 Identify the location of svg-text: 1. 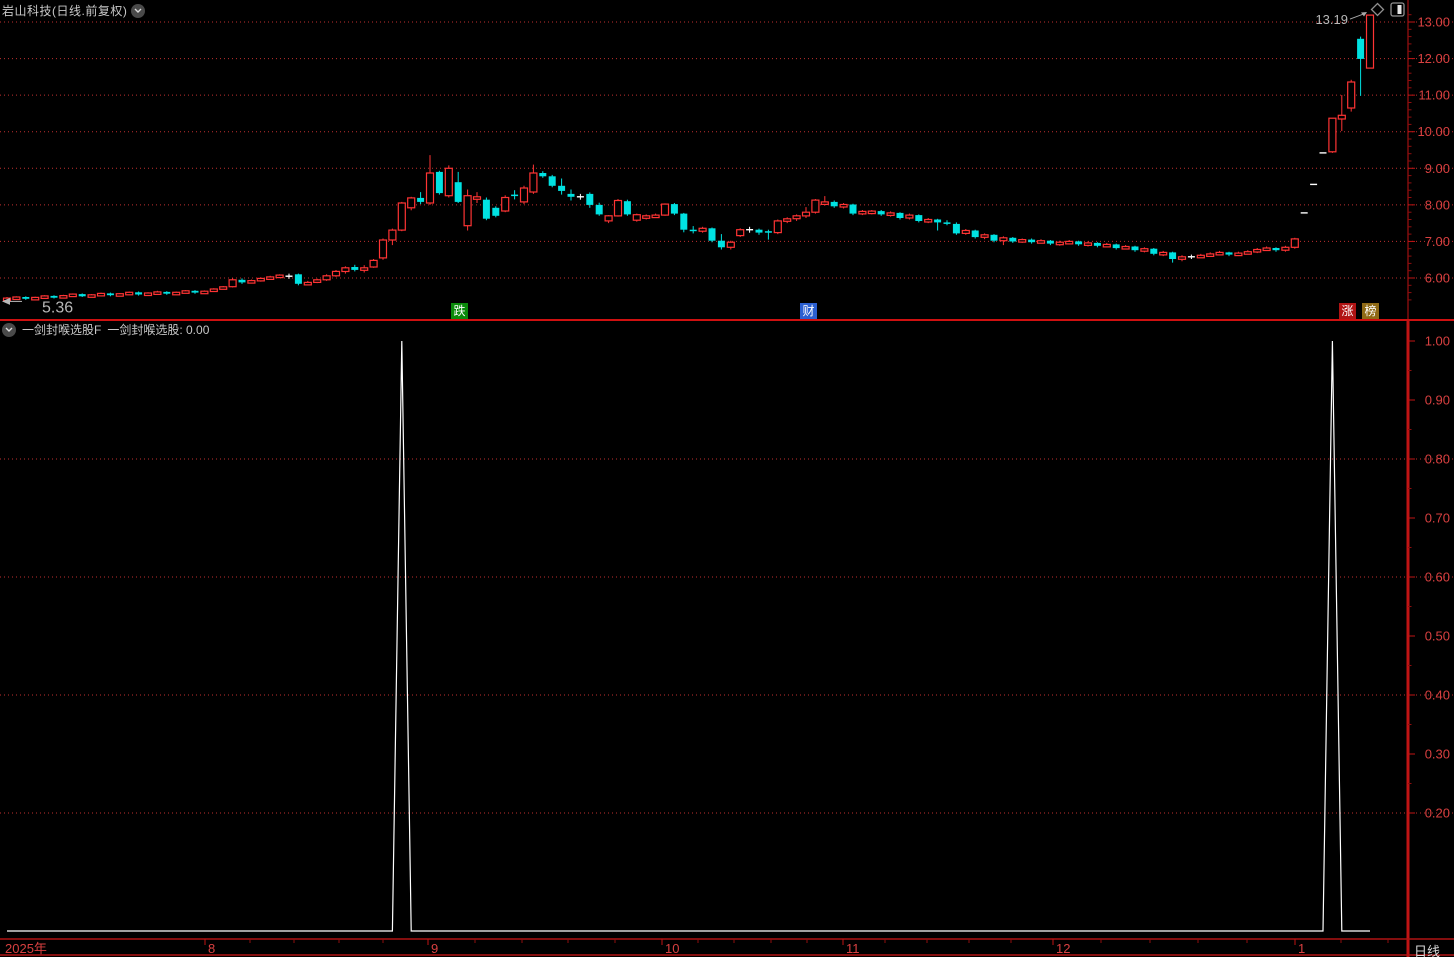
(1301, 948).